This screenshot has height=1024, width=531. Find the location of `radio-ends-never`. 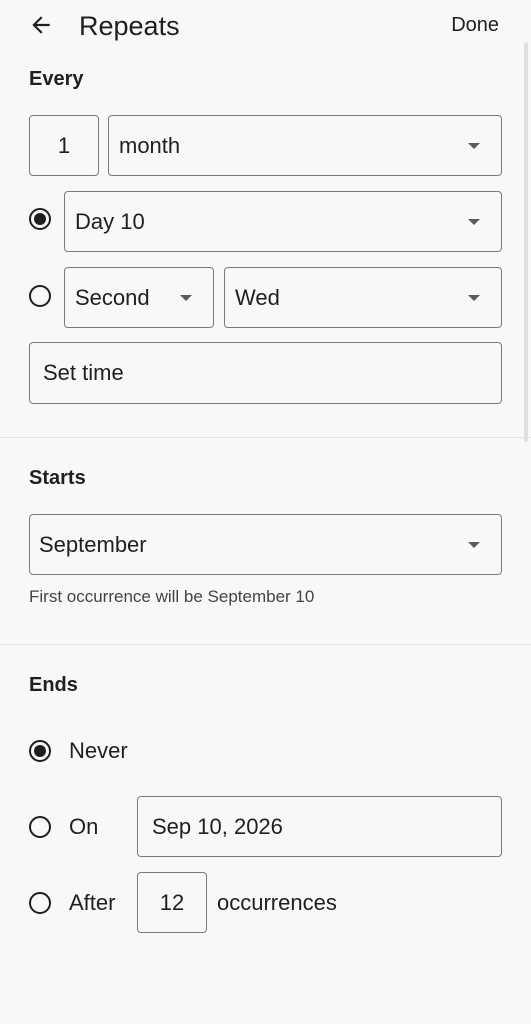

radio-ends-never is located at coordinates (40, 751).